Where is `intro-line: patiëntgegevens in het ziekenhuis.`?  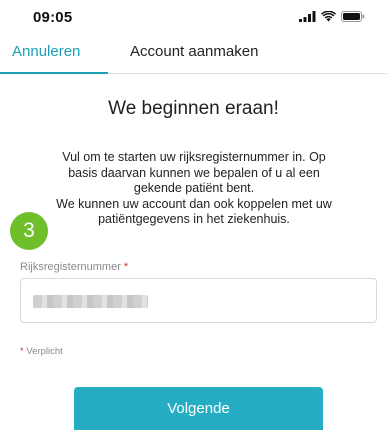 intro-line: patiëntgegevens in het ziekenhuis. is located at coordinates (194, 219).